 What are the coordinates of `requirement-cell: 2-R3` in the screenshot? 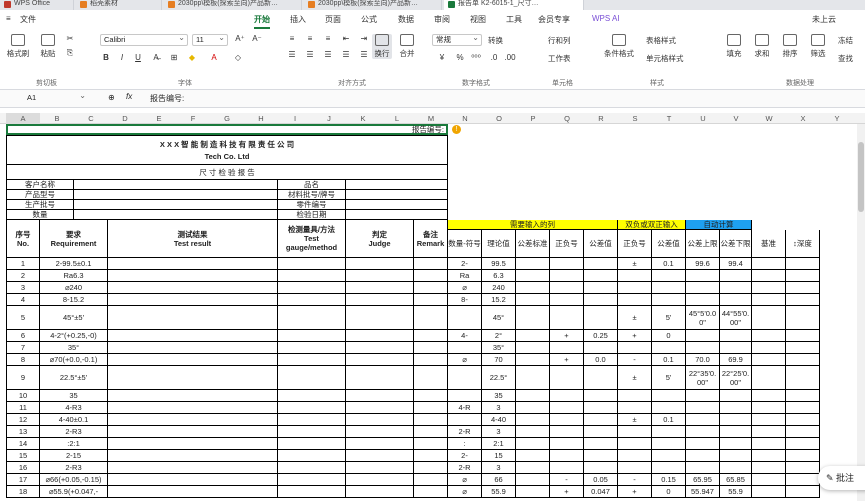 It's located at (74, 468).